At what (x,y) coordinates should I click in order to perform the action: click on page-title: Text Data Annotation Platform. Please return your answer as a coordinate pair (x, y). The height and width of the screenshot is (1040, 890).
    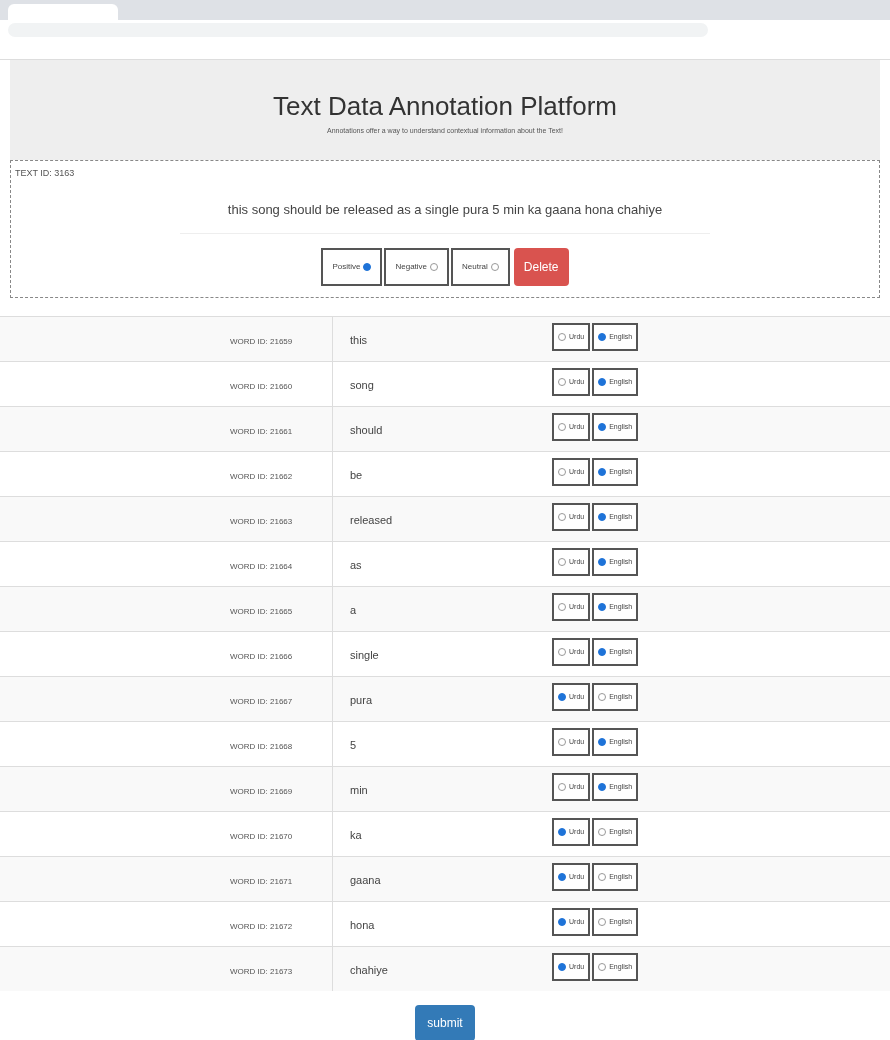
    Looking at the image, I should click on (445, 106).